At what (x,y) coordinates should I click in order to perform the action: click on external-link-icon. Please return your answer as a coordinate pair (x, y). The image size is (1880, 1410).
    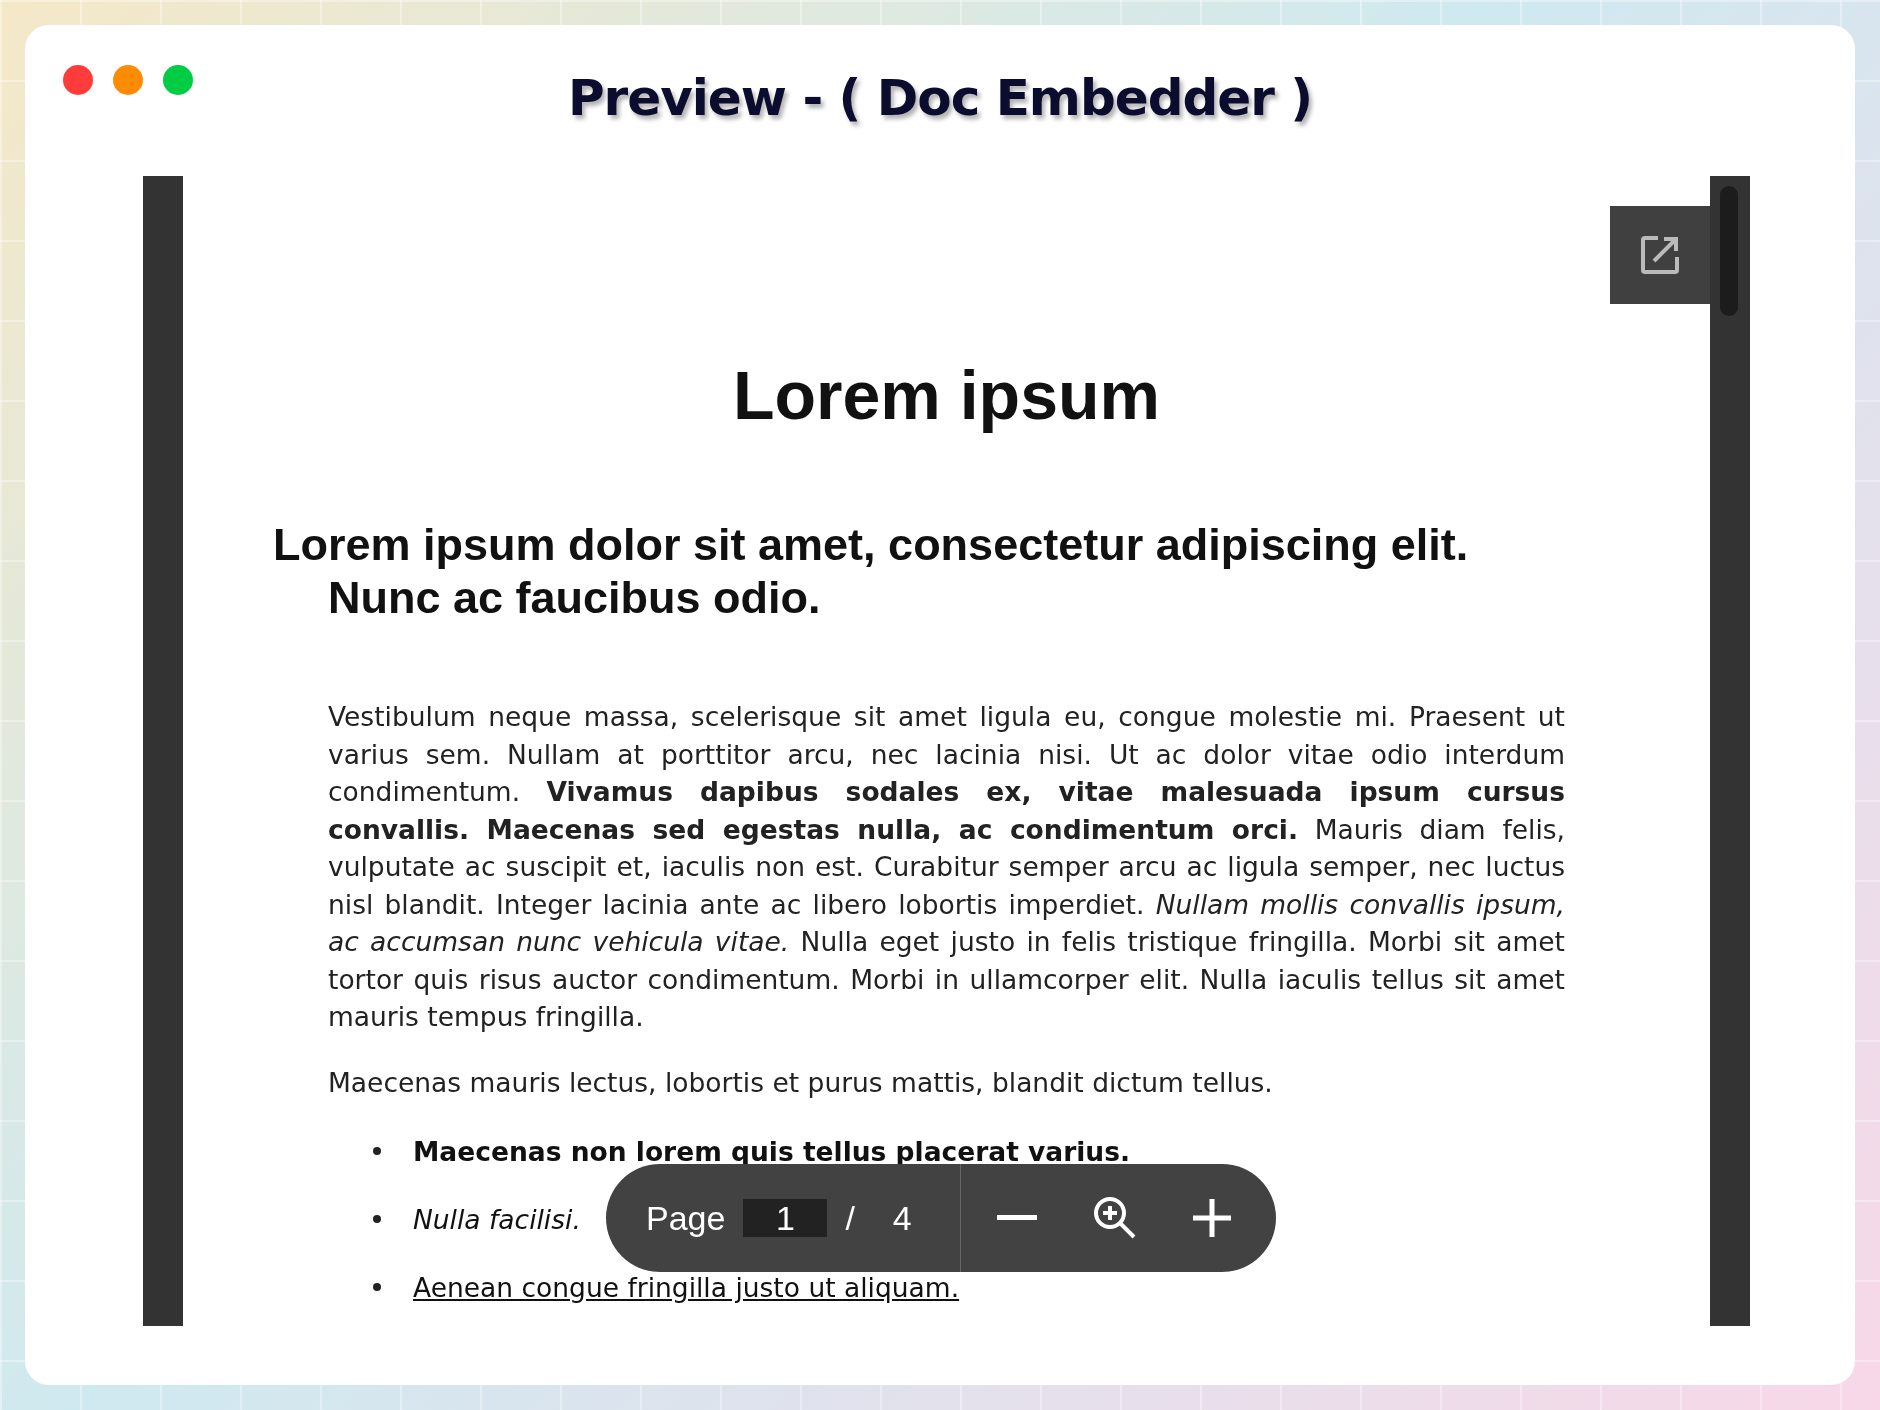
    Looking at the image, I should click on (1660, 255).